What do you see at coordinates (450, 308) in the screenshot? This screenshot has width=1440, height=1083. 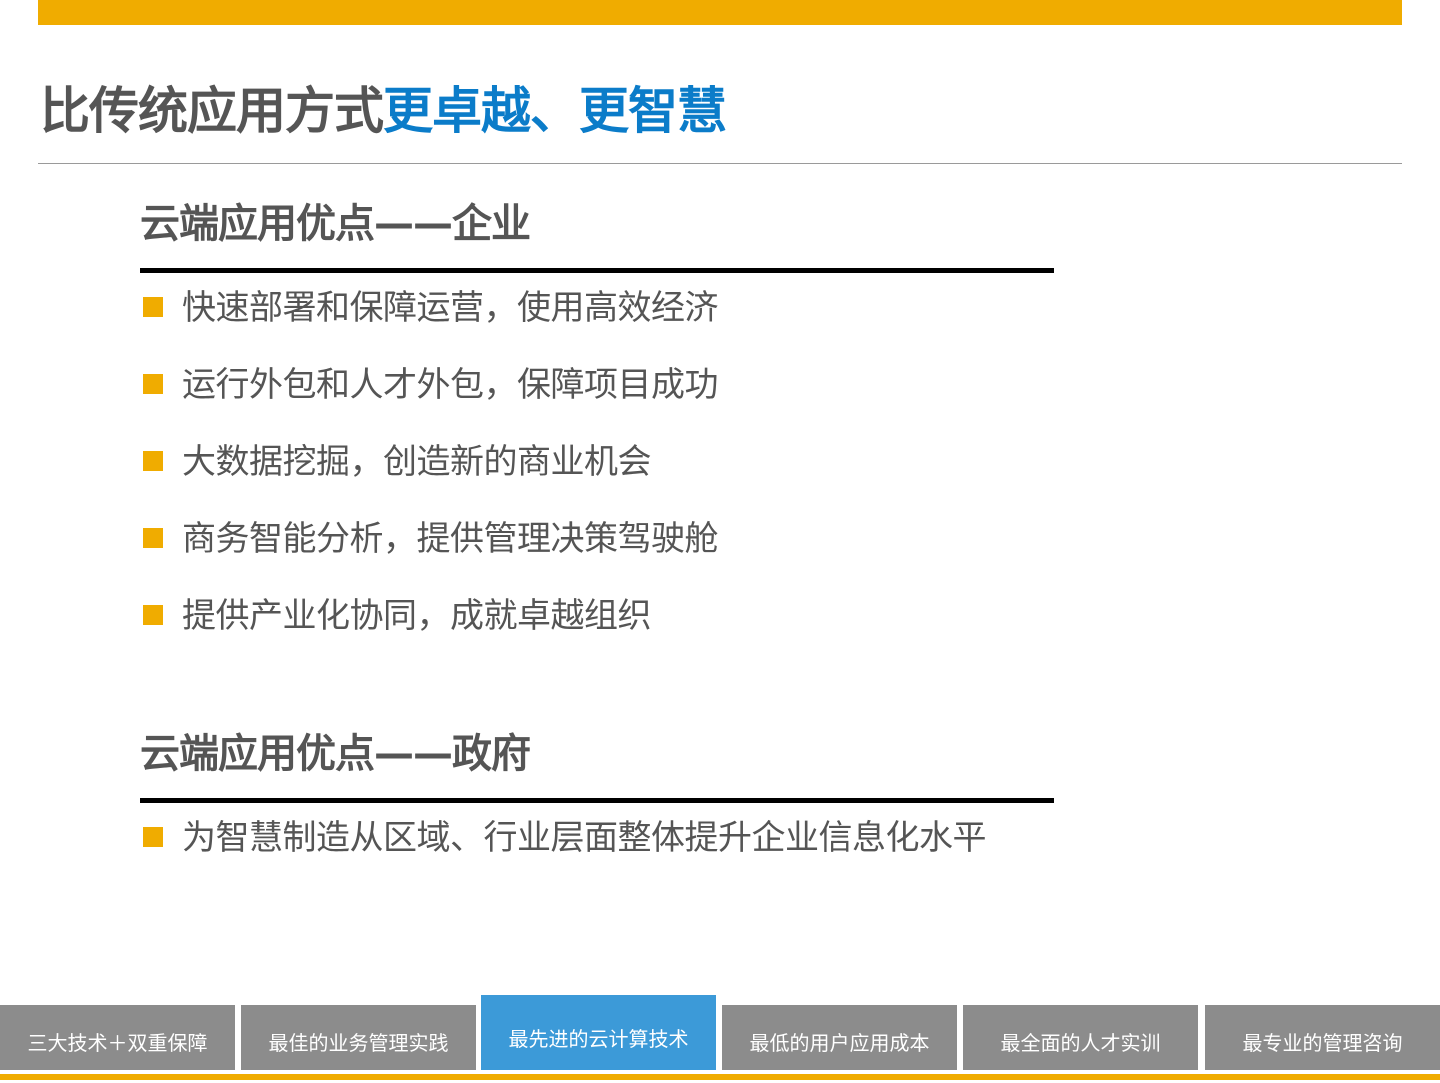 I see `list-item-text: 快速部署和保障运营，使用高效经济` at bounding box center [450, 308].